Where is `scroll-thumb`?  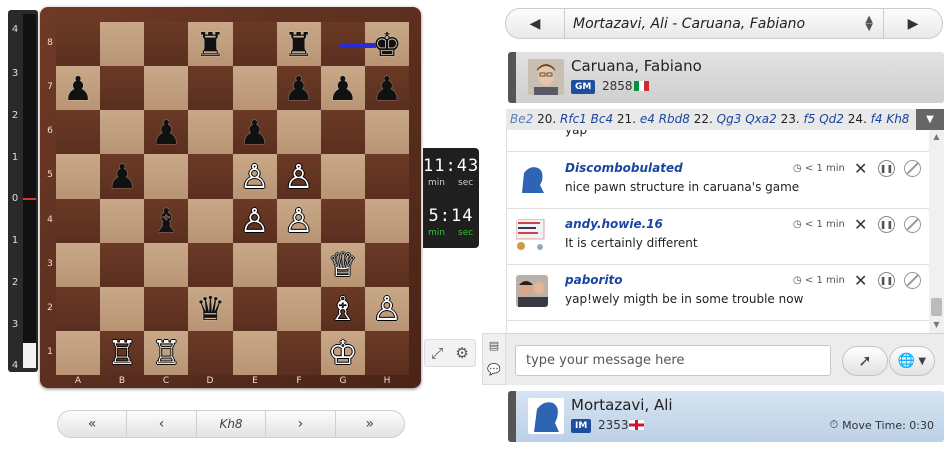
scroll-thumb is located at coordinates (936, 307).